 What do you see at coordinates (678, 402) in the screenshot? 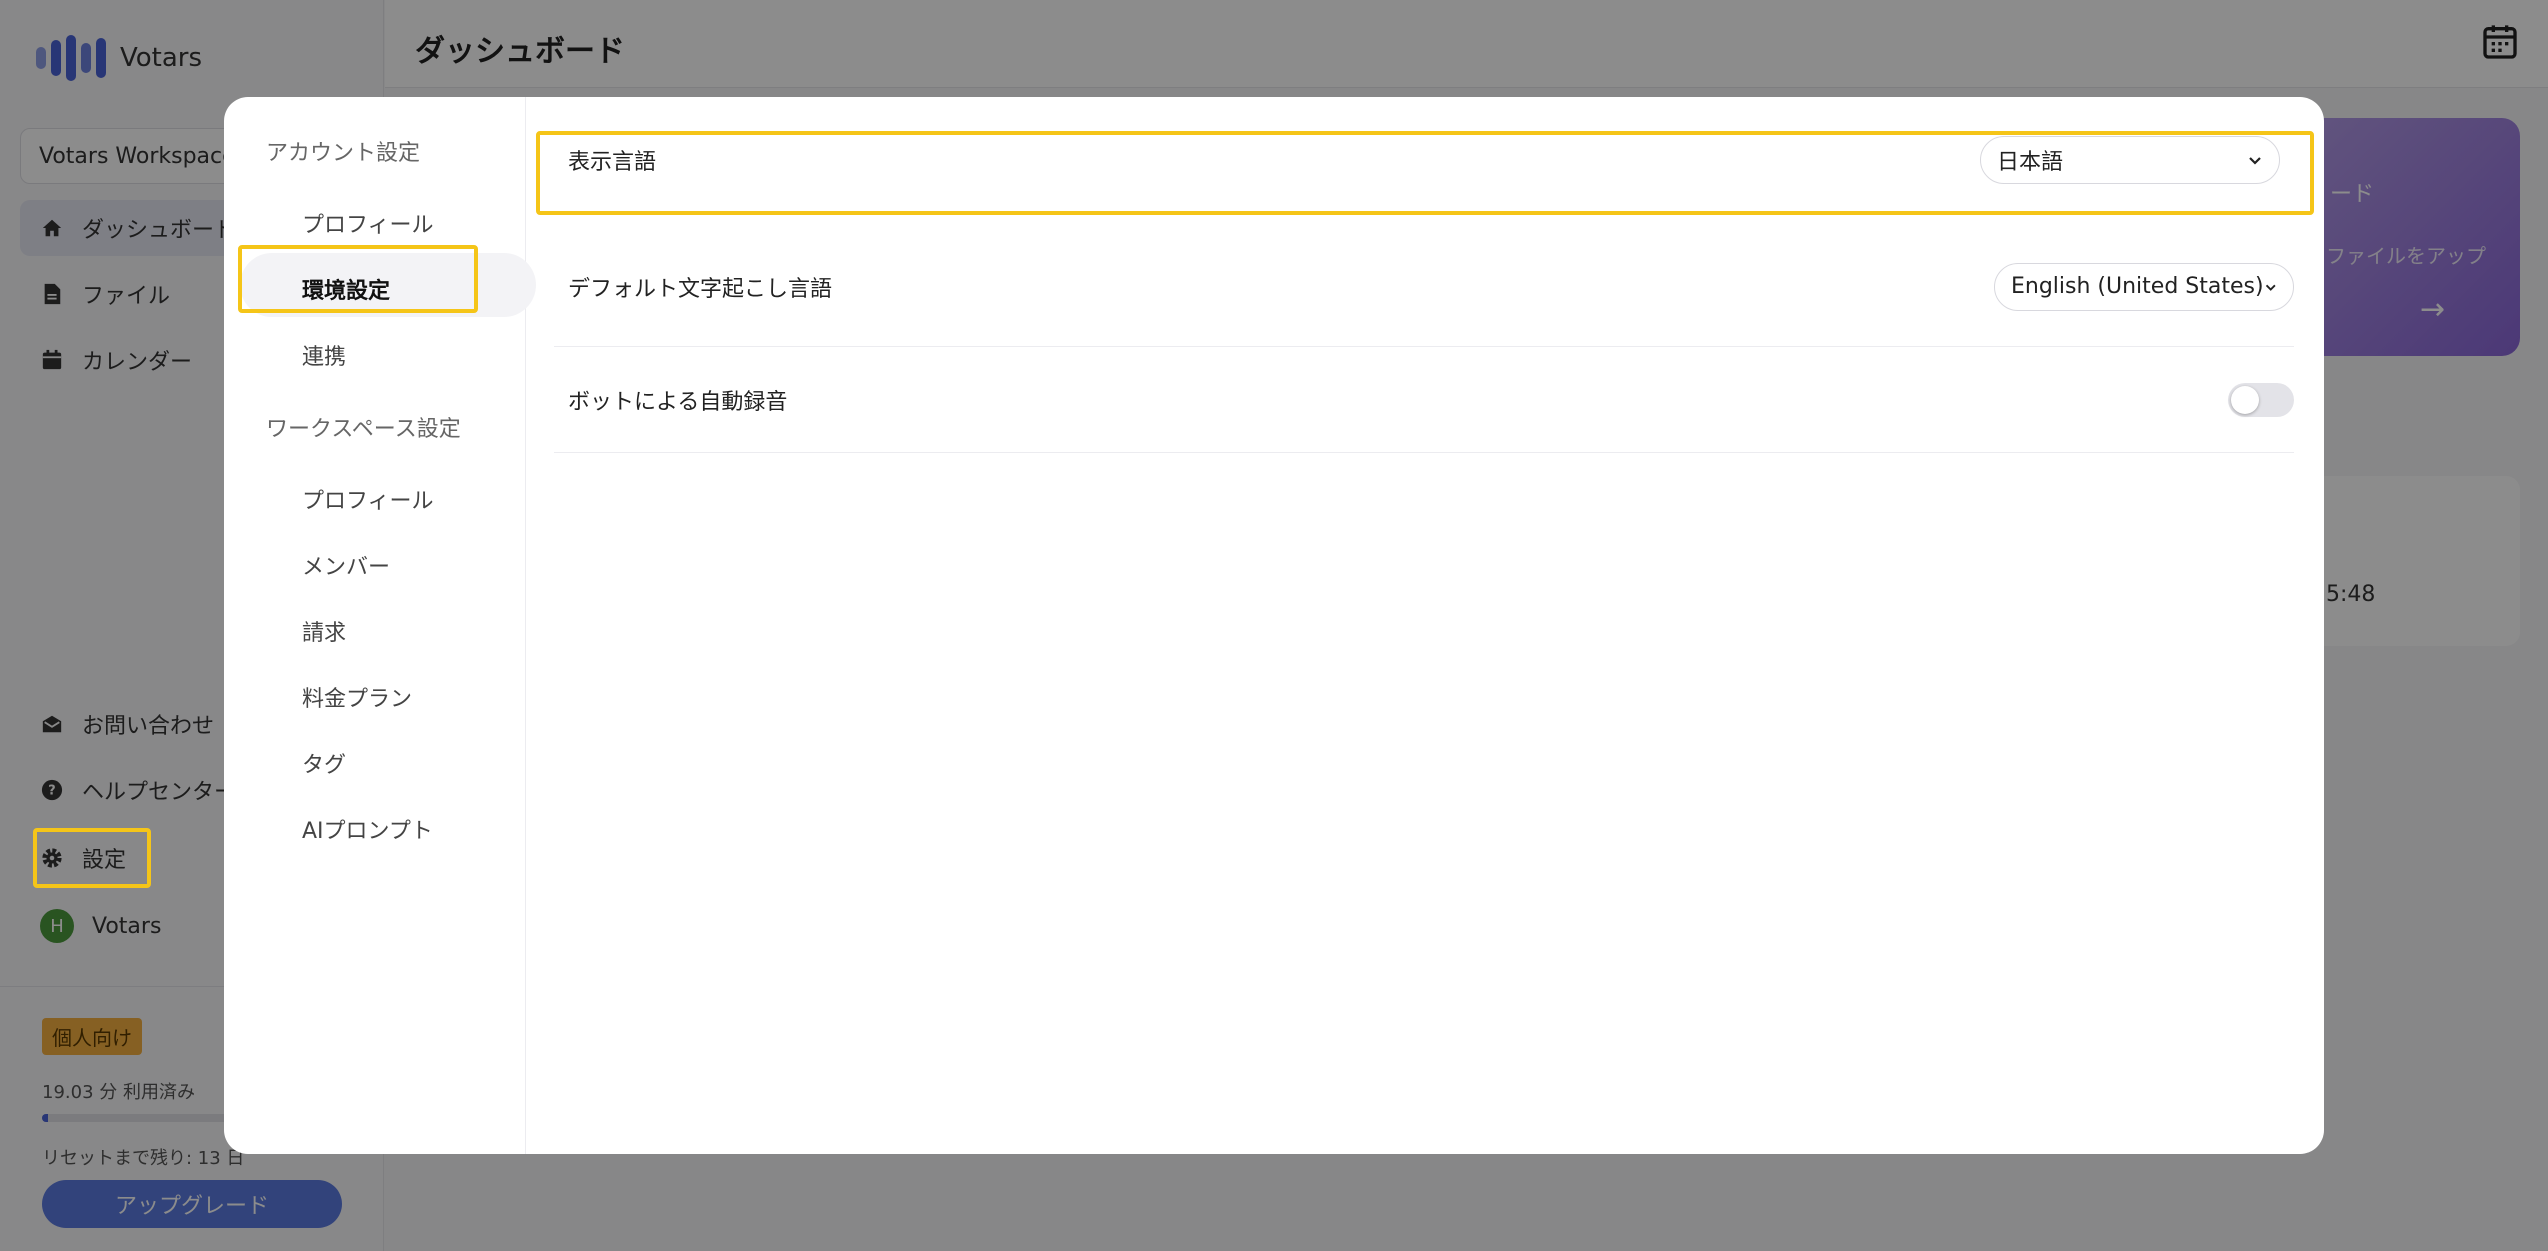
I see `bot-recording-label: ボットによる自動録音` at bounding box center [678, 402].